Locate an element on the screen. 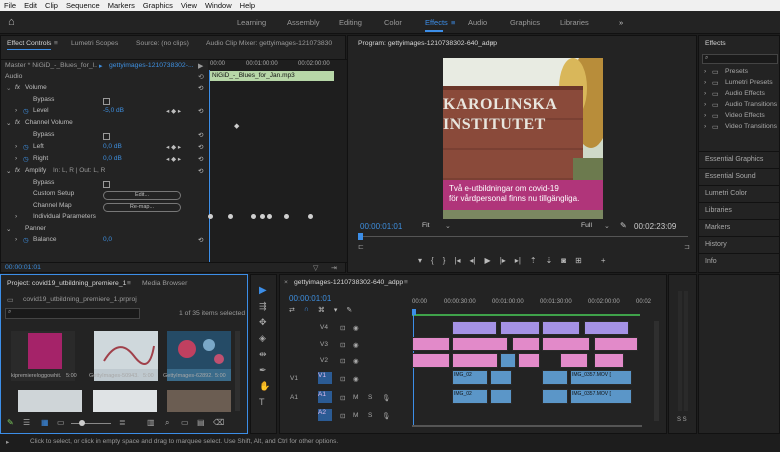  ripple-edit-icon: ✥ is located at coordinates (263, 322).